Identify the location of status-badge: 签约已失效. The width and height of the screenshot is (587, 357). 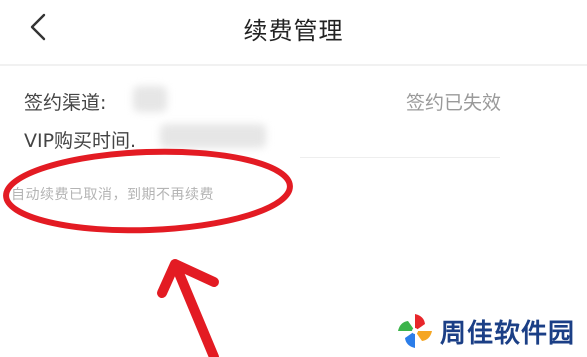
(453, 103).